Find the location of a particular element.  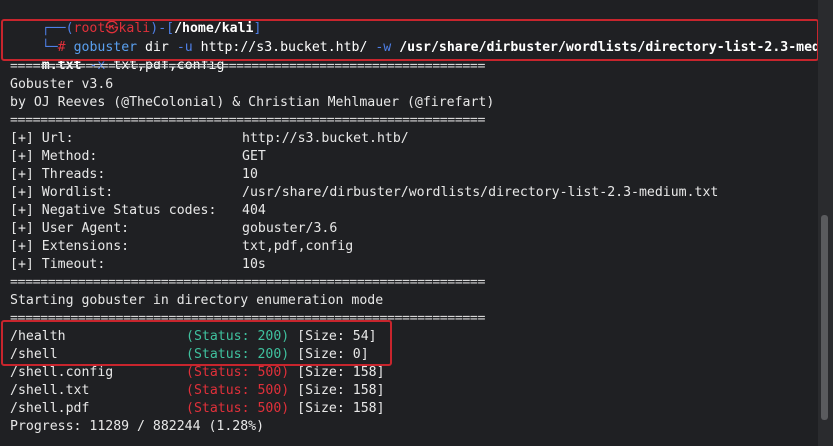

config-value: gobuster/3.6 is located at coordinates (290, 228).